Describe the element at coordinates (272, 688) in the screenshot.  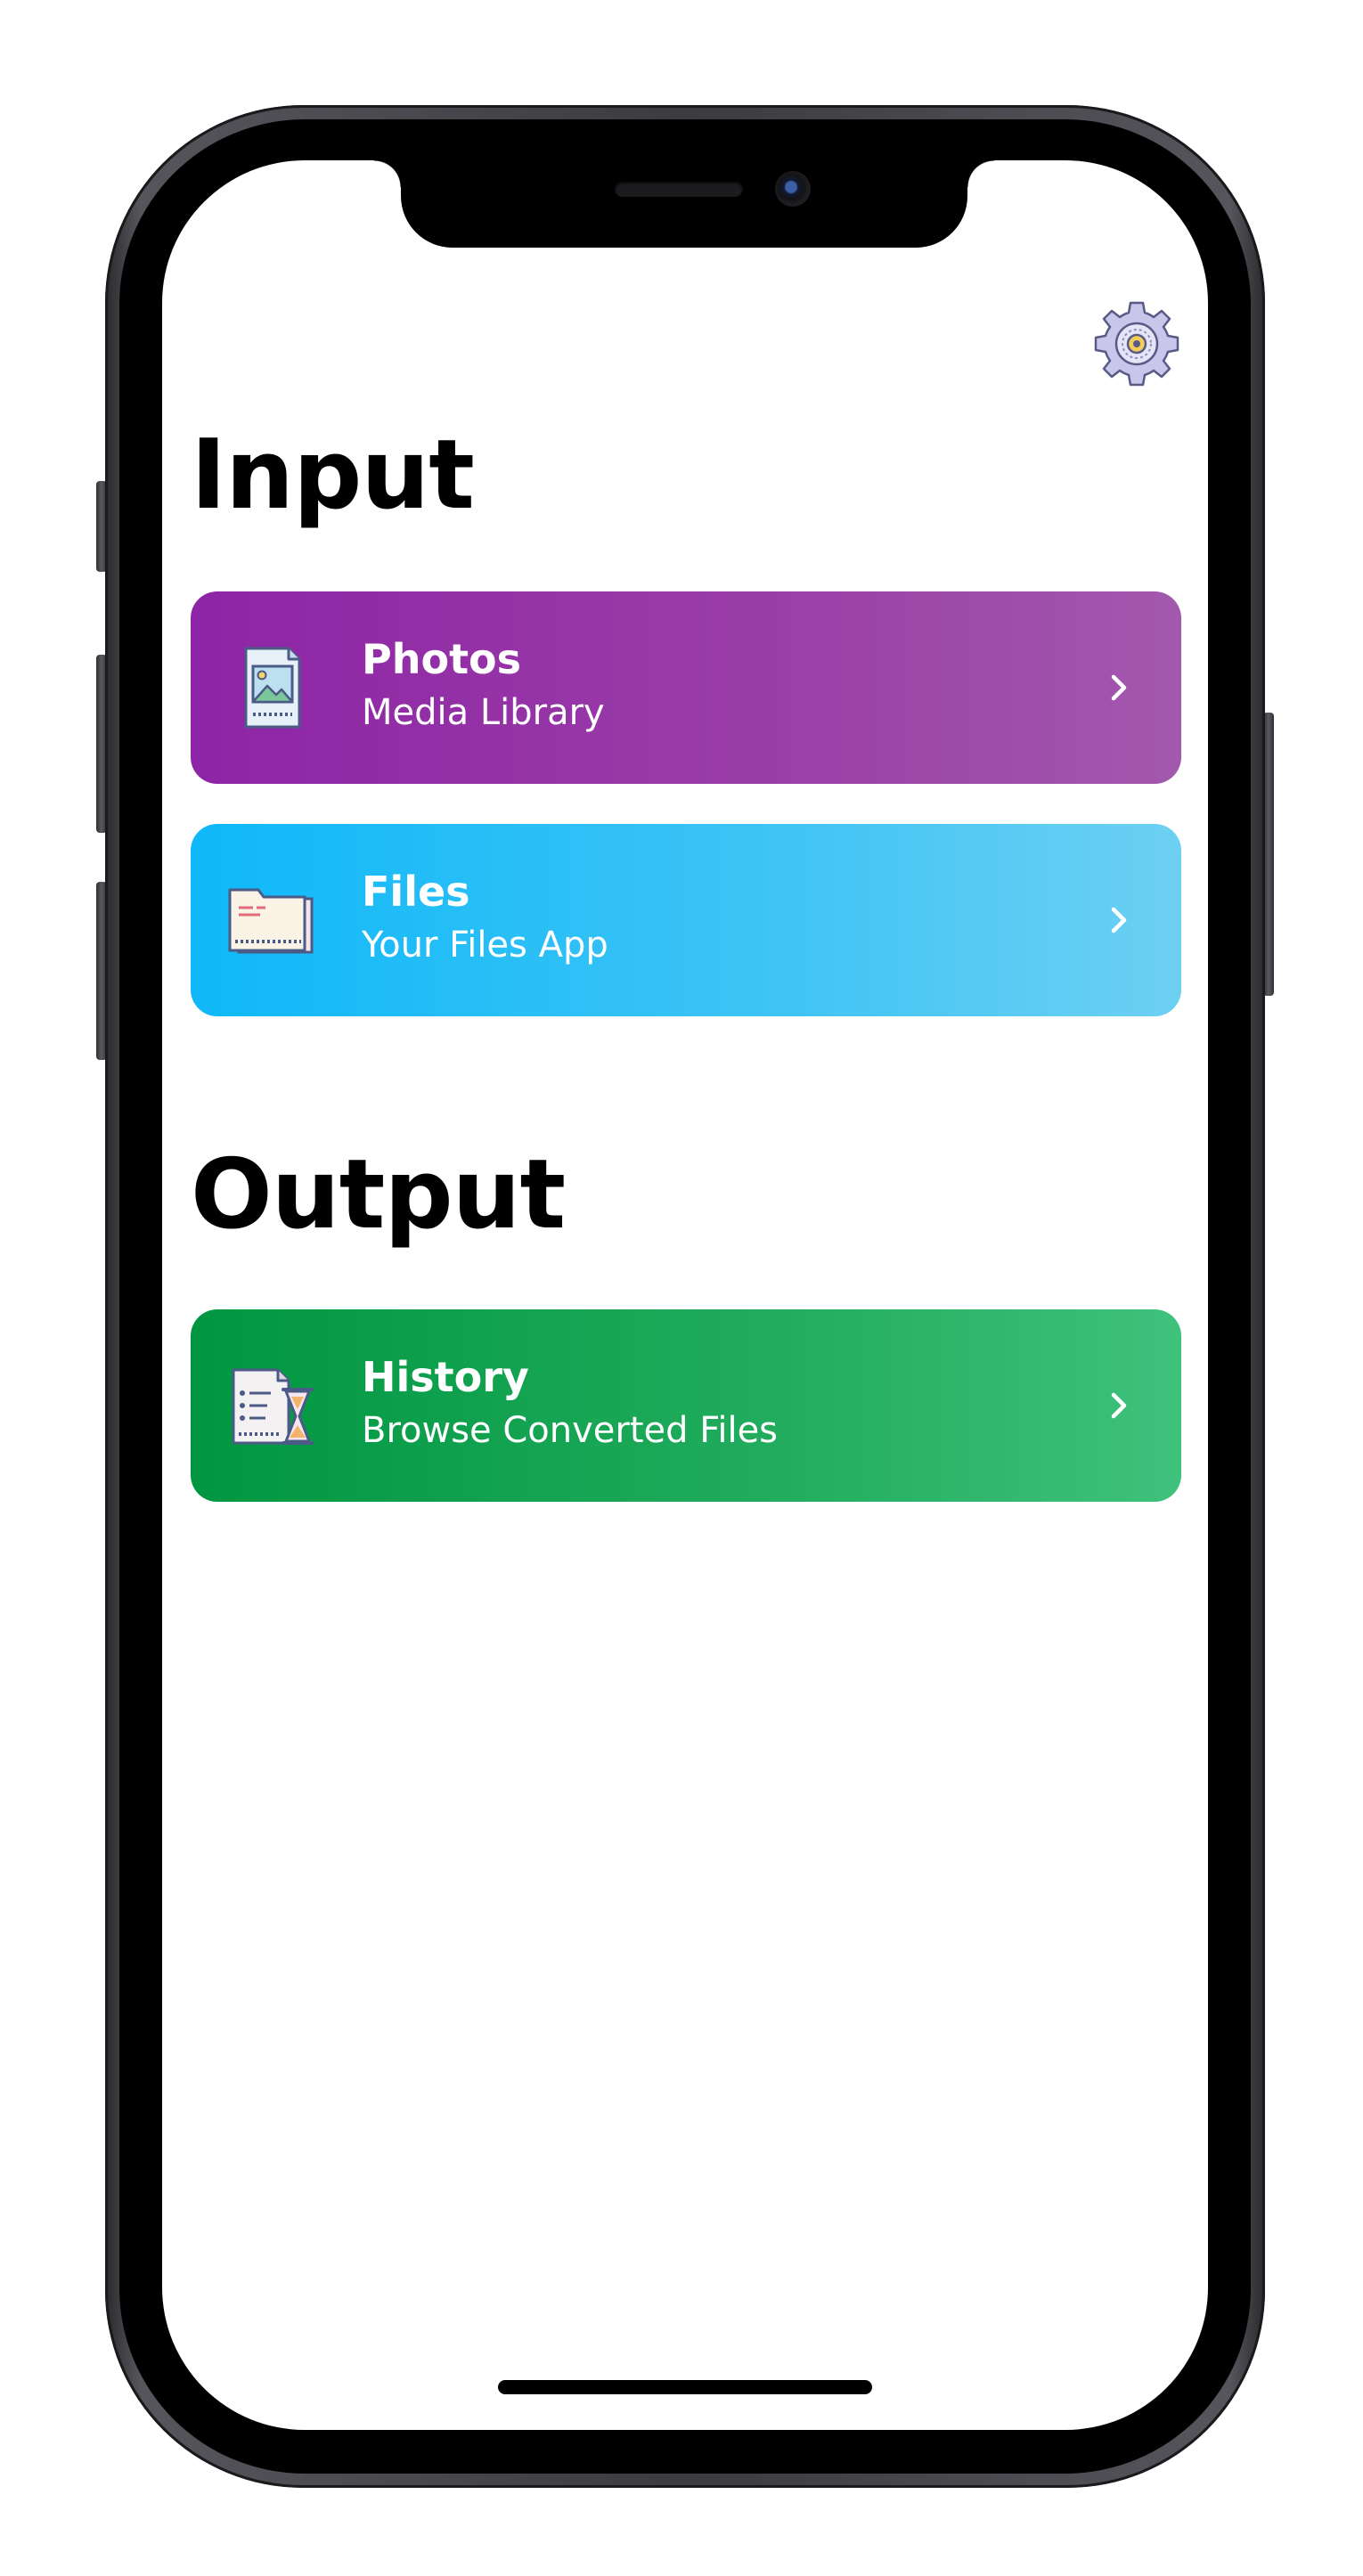
I see `photo-document-icon` at that location.